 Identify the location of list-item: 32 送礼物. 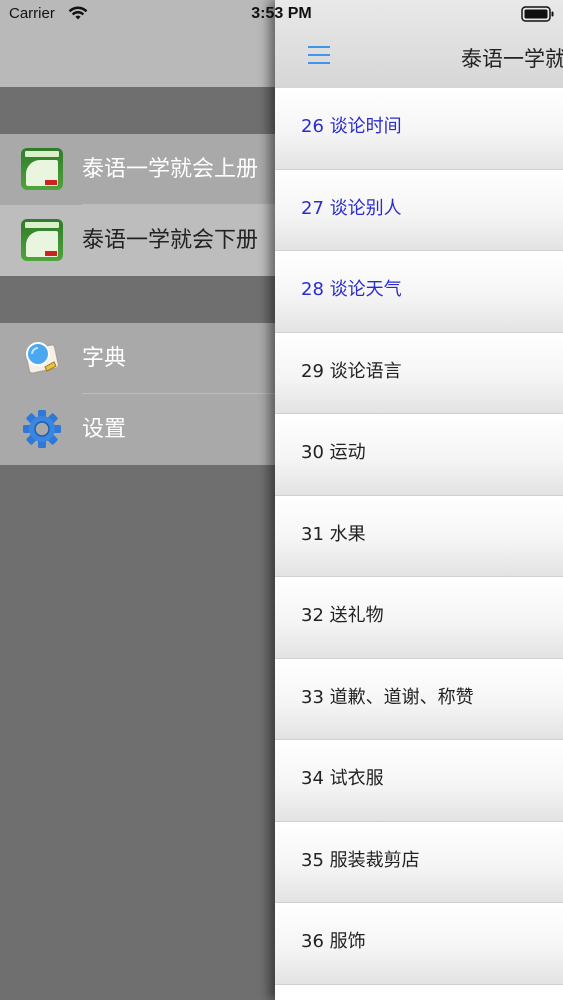
(419, 618).